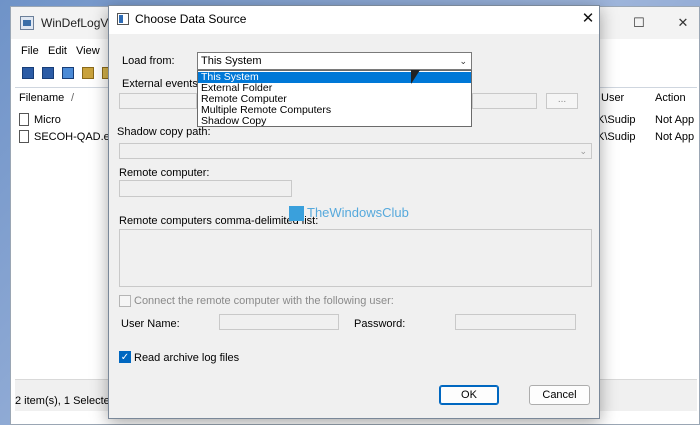 This screenshot has height=425, width=700. What do you see at coordinates (296, 213) in the screenshot?
I see `watermark-logo-icon` at bounding box center [296, 213].